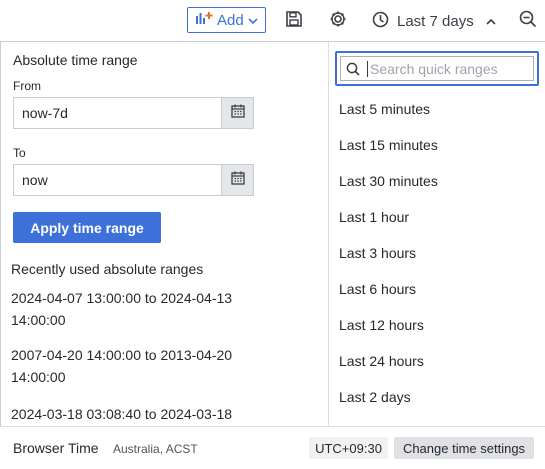  What do you see at coordinates (380, 21) in the screenshot?
I see `clock-icon` at bounding box center [380, 21].